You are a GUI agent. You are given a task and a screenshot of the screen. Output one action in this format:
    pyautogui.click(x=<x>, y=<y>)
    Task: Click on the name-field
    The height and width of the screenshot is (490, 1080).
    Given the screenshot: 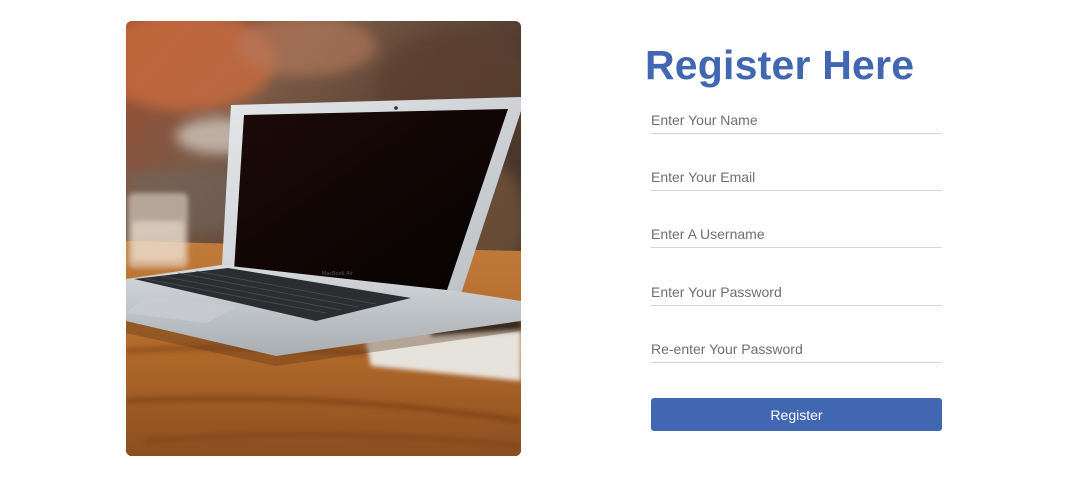 What is the action you would take?
    pyautogui.click(x=796, y=120)
    